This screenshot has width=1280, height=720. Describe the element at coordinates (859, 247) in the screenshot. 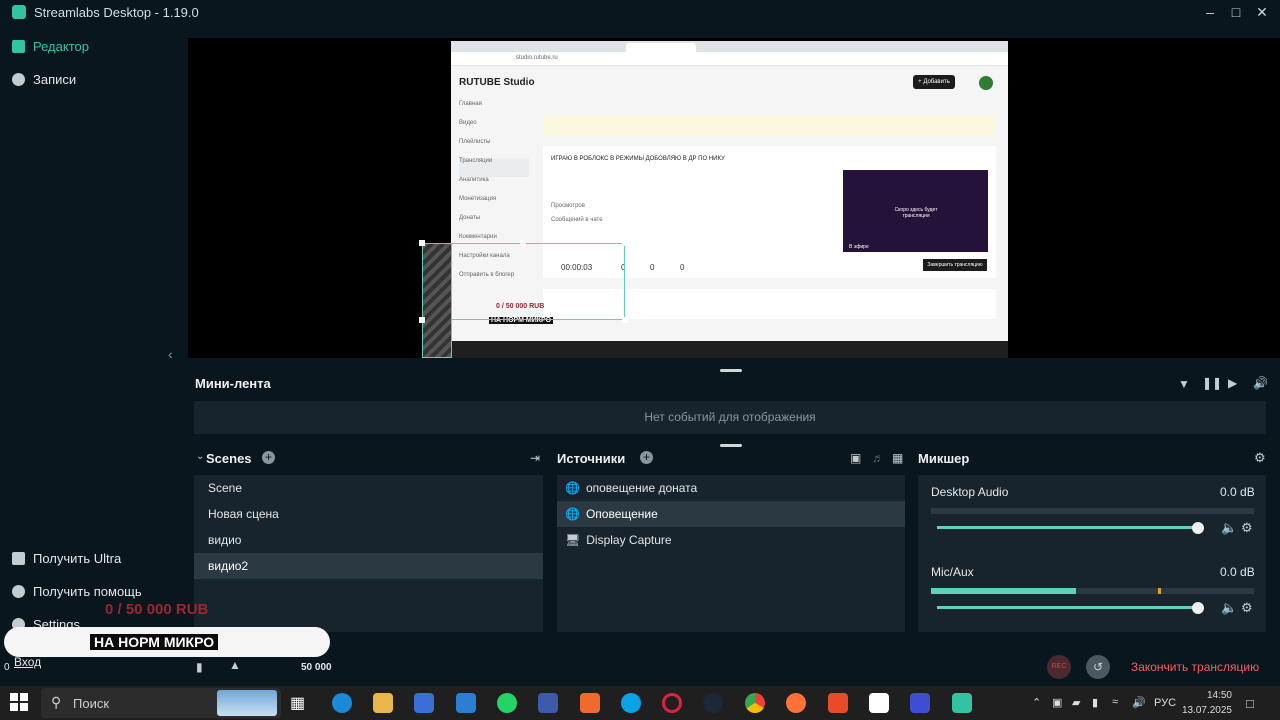

I see `live-badge: В эфире` at that location.